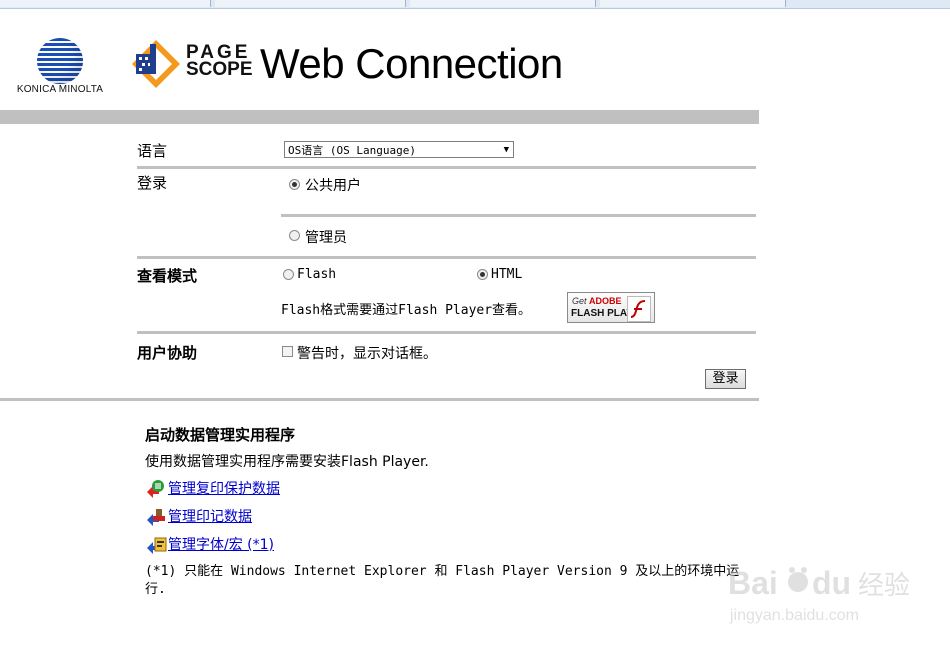 The width and height of the screenshot is (950, 647). I want to click on flash-note: Flash格式需要通过Flash Player查看。, so click(406, 310).